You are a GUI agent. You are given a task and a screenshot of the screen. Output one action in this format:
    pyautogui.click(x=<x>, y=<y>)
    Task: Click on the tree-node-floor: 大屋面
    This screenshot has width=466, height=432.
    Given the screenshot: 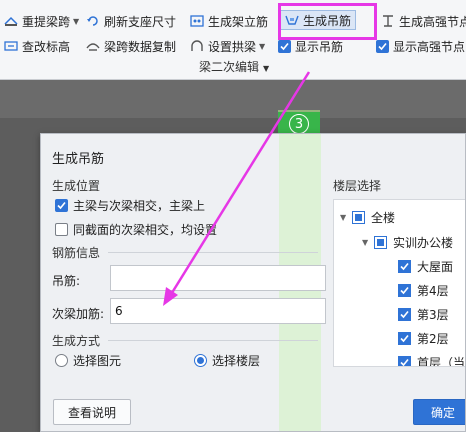 What is the action you would take?
    pyautogui.click(x=425, y=266)
    